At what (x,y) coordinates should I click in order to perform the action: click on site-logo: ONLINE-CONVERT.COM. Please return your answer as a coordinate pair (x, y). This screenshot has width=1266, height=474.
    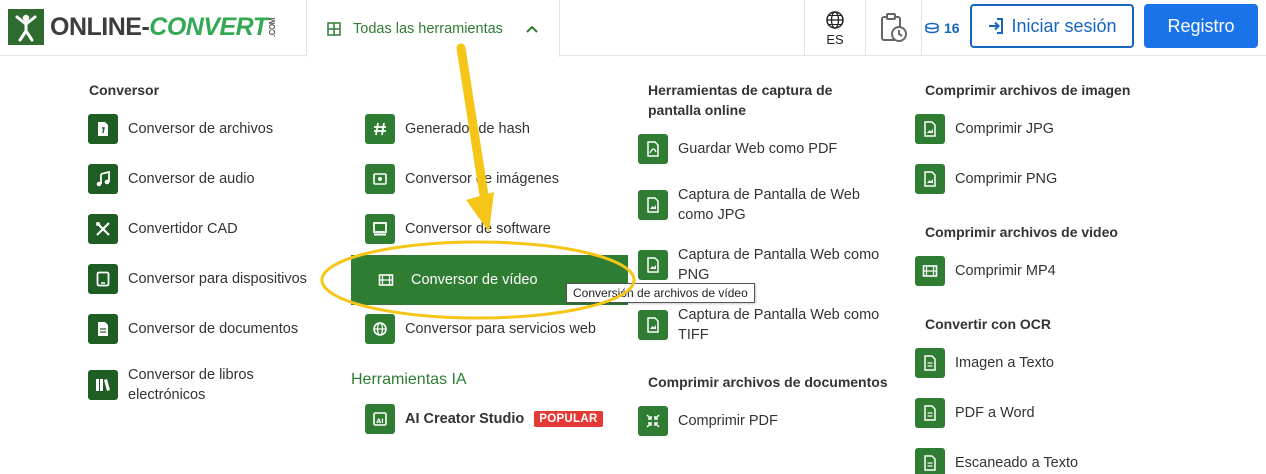
    Looking at the image, I should click on (142, 27).